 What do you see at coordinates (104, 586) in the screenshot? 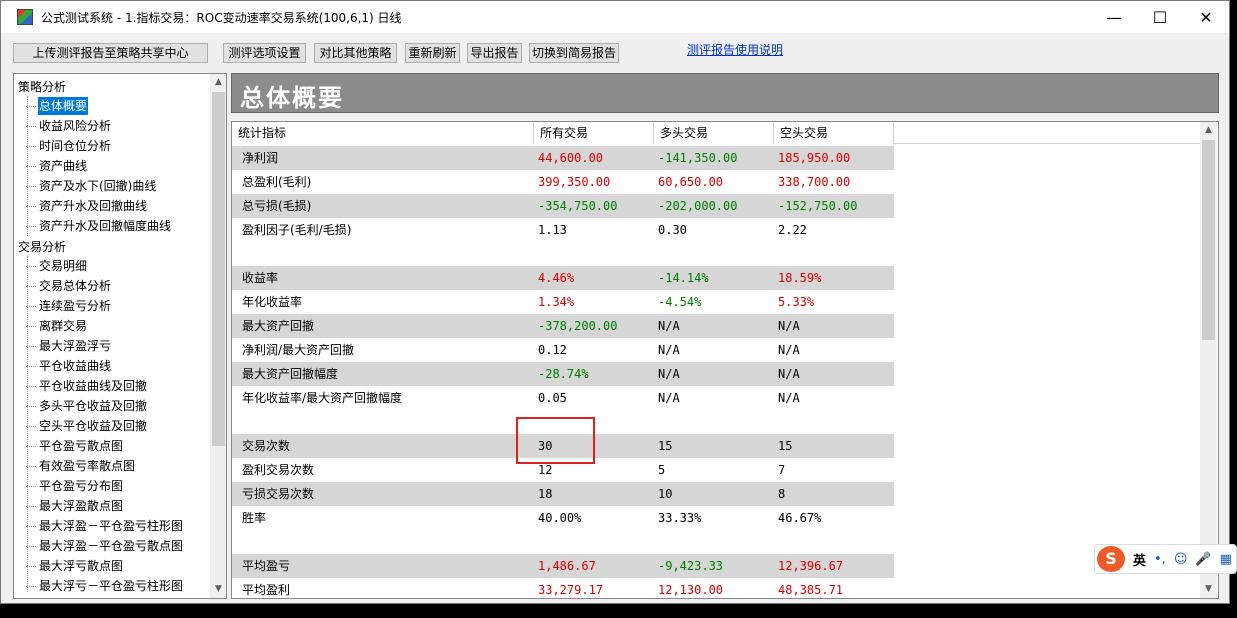
I see `tree-item: 最大浮亏－平仓盈亏柱形图` at bounding box center [104, 586].